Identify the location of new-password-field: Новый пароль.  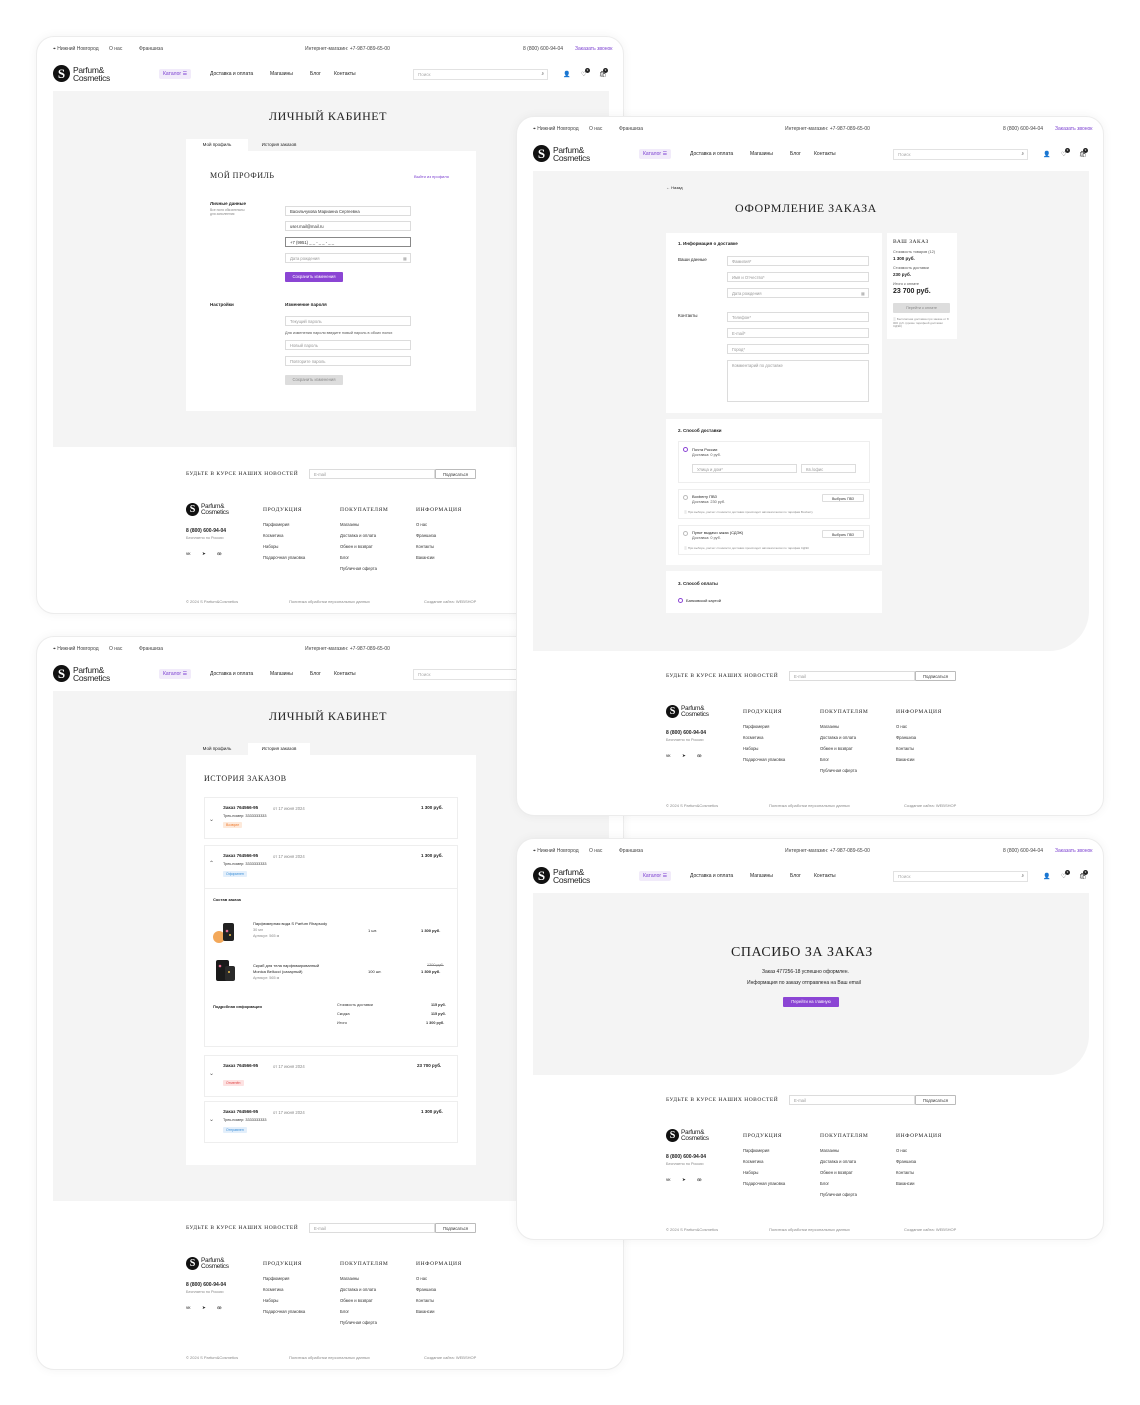
(348, 345).